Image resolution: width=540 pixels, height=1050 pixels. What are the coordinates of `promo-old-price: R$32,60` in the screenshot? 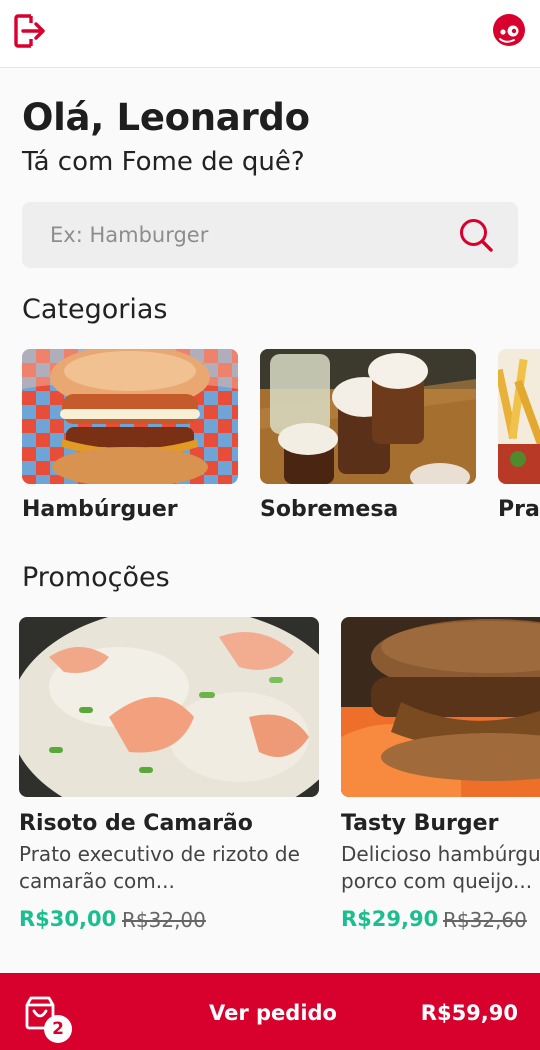 It's located at (485, 920).